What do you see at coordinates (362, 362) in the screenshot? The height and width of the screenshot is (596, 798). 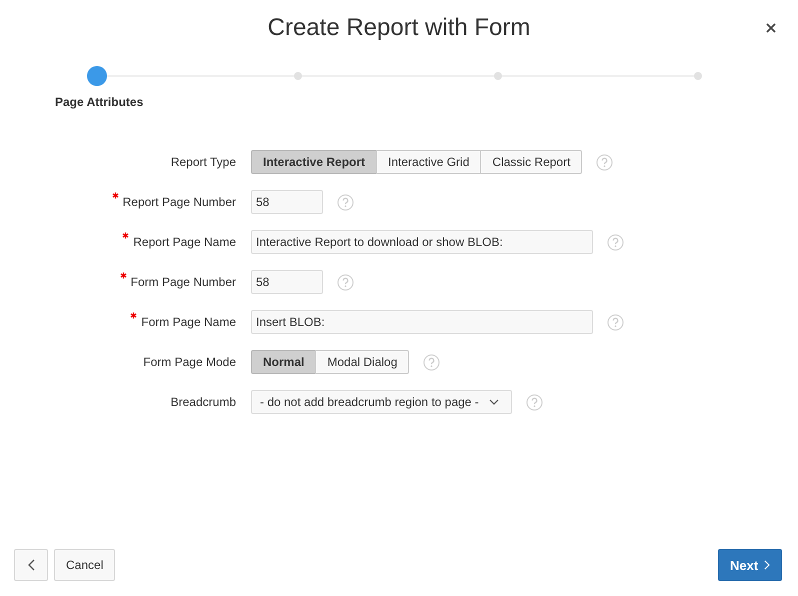 I see `toggle-option: Modal Dialog` at bounding box center [362, 362].